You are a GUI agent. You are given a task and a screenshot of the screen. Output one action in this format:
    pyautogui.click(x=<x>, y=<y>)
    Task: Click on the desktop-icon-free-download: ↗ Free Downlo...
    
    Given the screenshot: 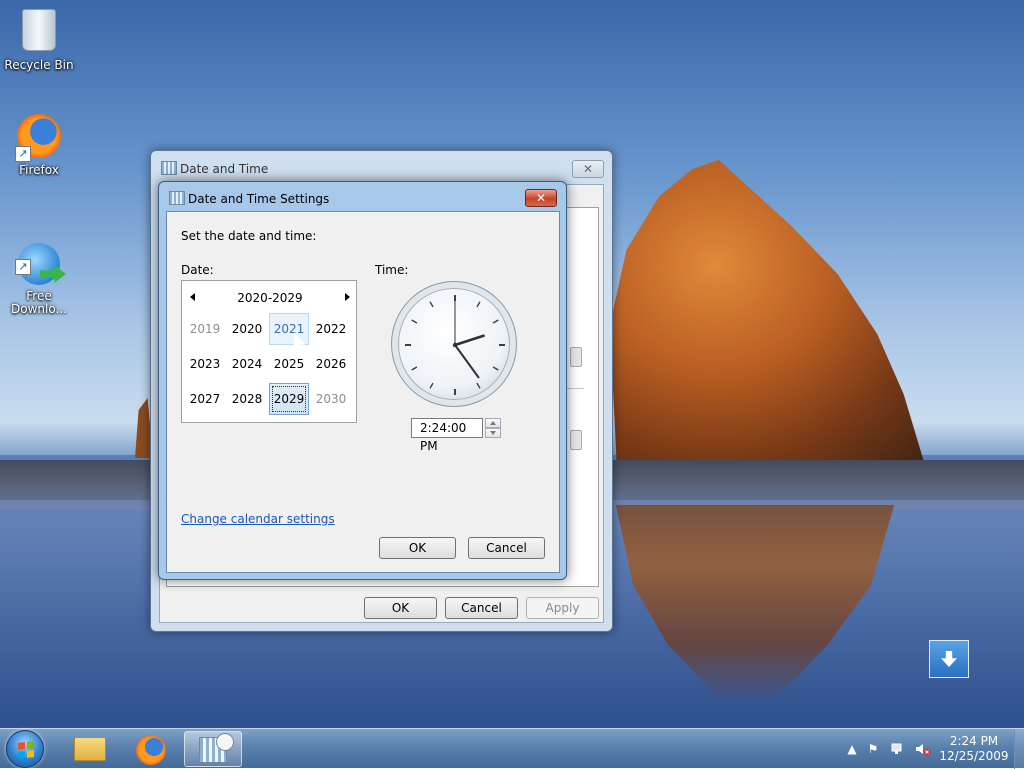 What is the action you would take?
    pyautogui.click(x=39, y=265)
    